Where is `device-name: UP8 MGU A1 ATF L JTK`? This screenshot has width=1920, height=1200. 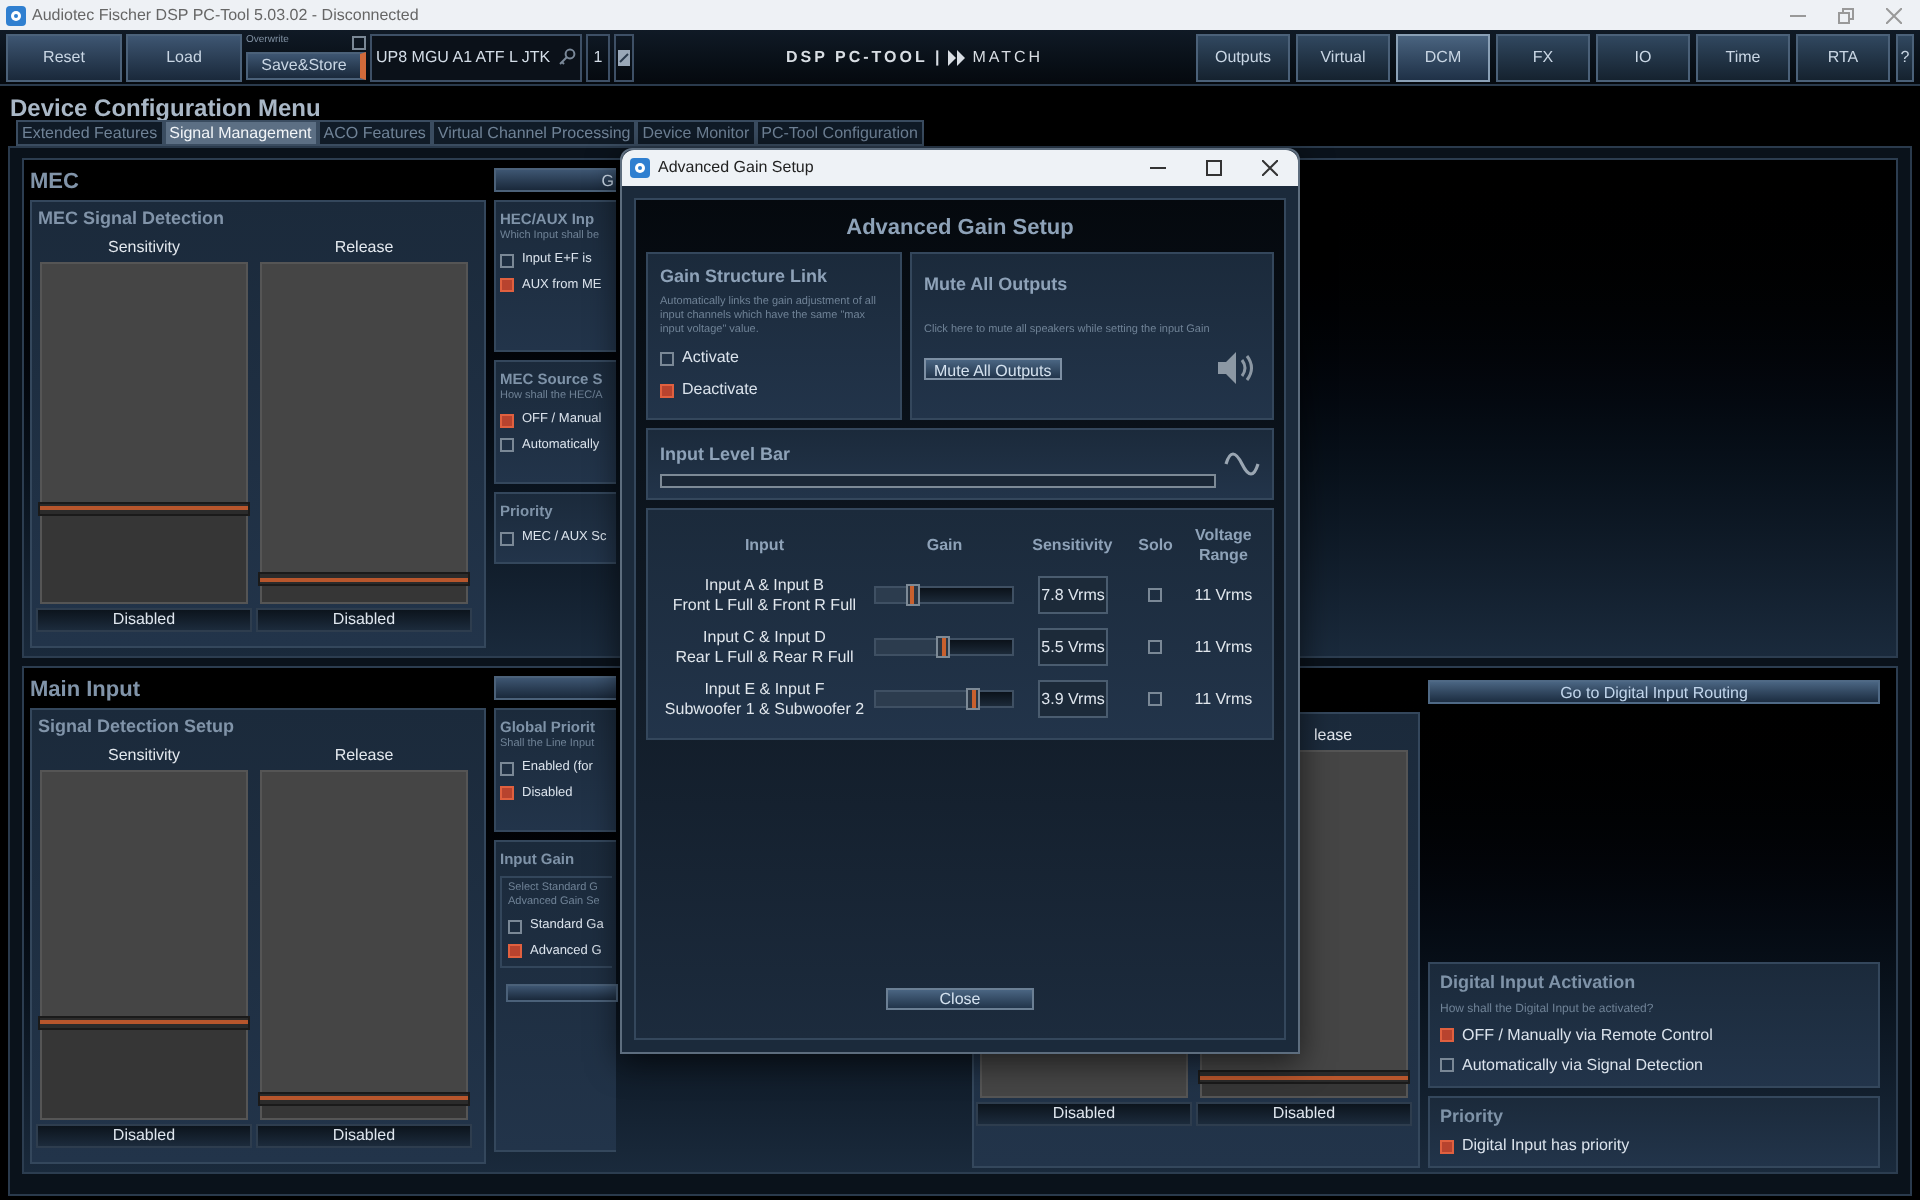 device-name: UP8 MGU A1 ATF L JTK is located at coordinates (463, 57).